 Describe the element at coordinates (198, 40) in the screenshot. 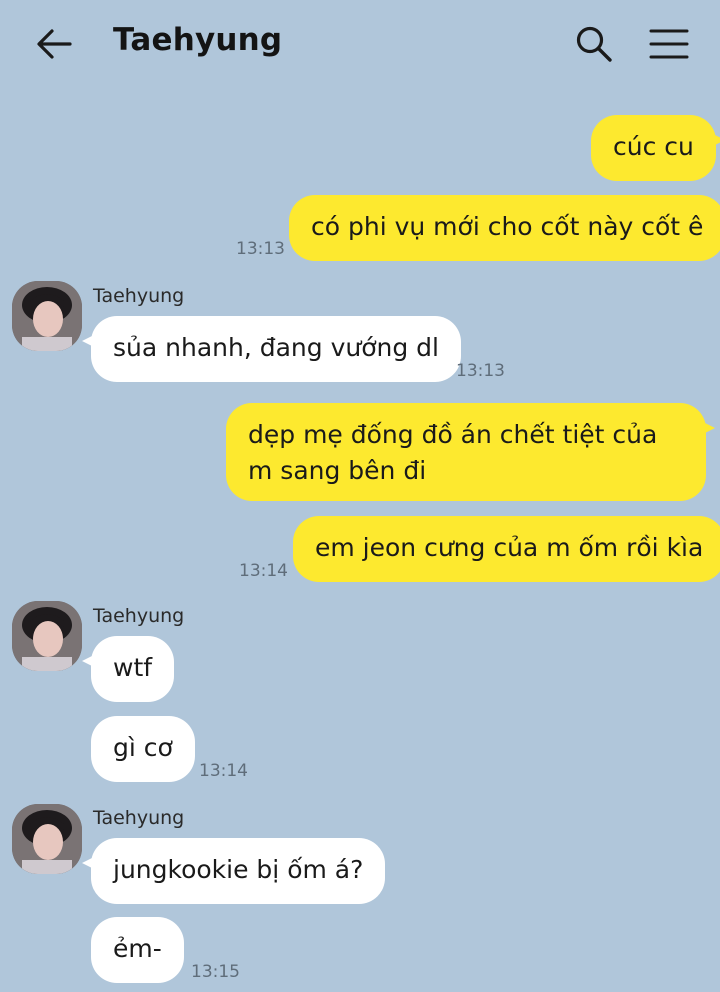

I see `chat-title: Taehyung` at that location.